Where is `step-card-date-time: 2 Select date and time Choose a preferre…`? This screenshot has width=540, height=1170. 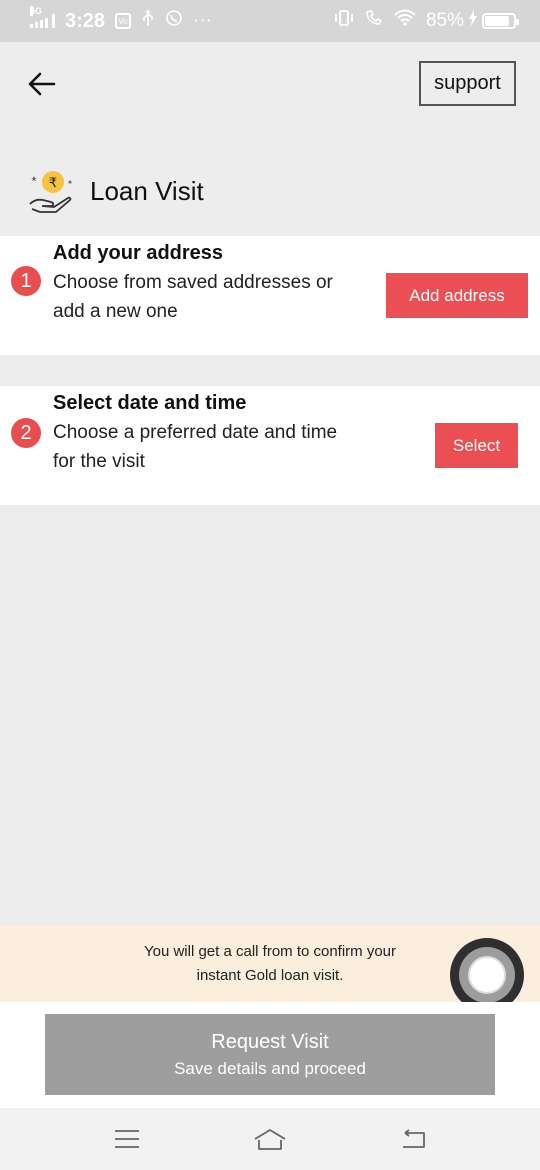
step-card-date-time: 2 Select date and time Choose a preferre… is located at coordinates (270, 445).